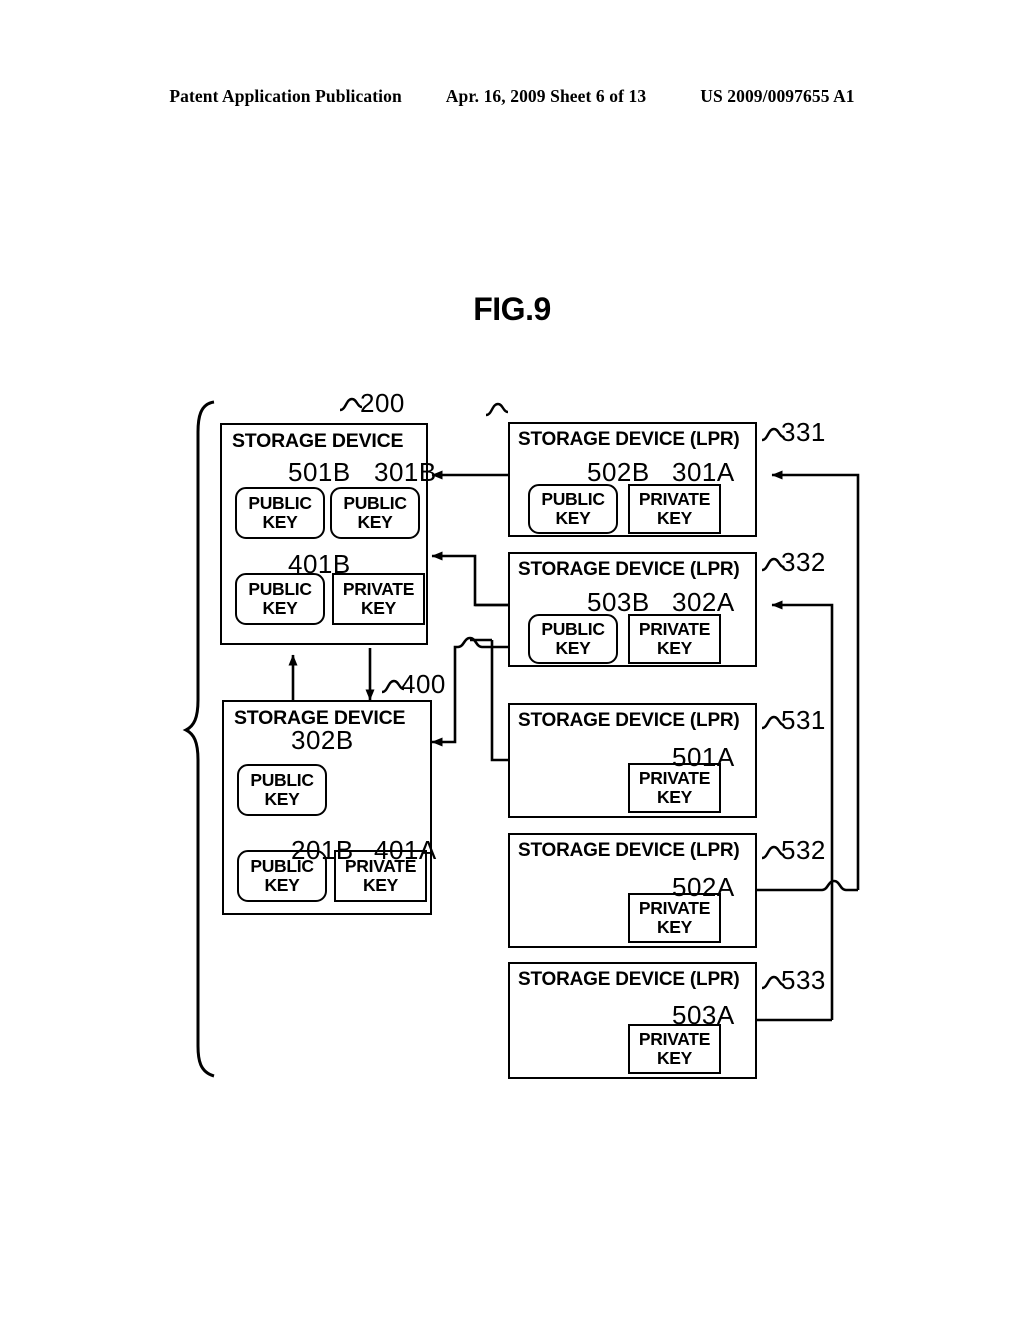 The image size is (1024, 1320). What do you see at coordinates (803, 850) in the screenshot?
I see `ref-number-532: 532` at bounding box center [803, 850].